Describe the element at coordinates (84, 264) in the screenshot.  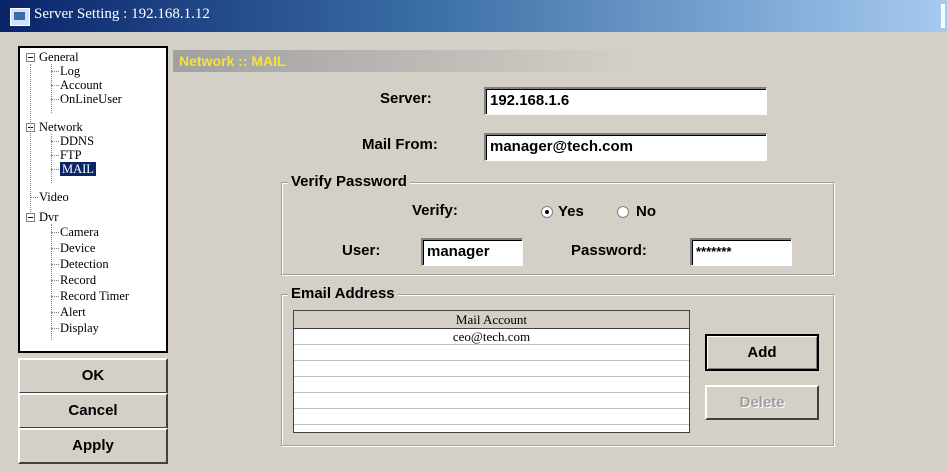
I see `tree-item-detection: Detection` at that location.